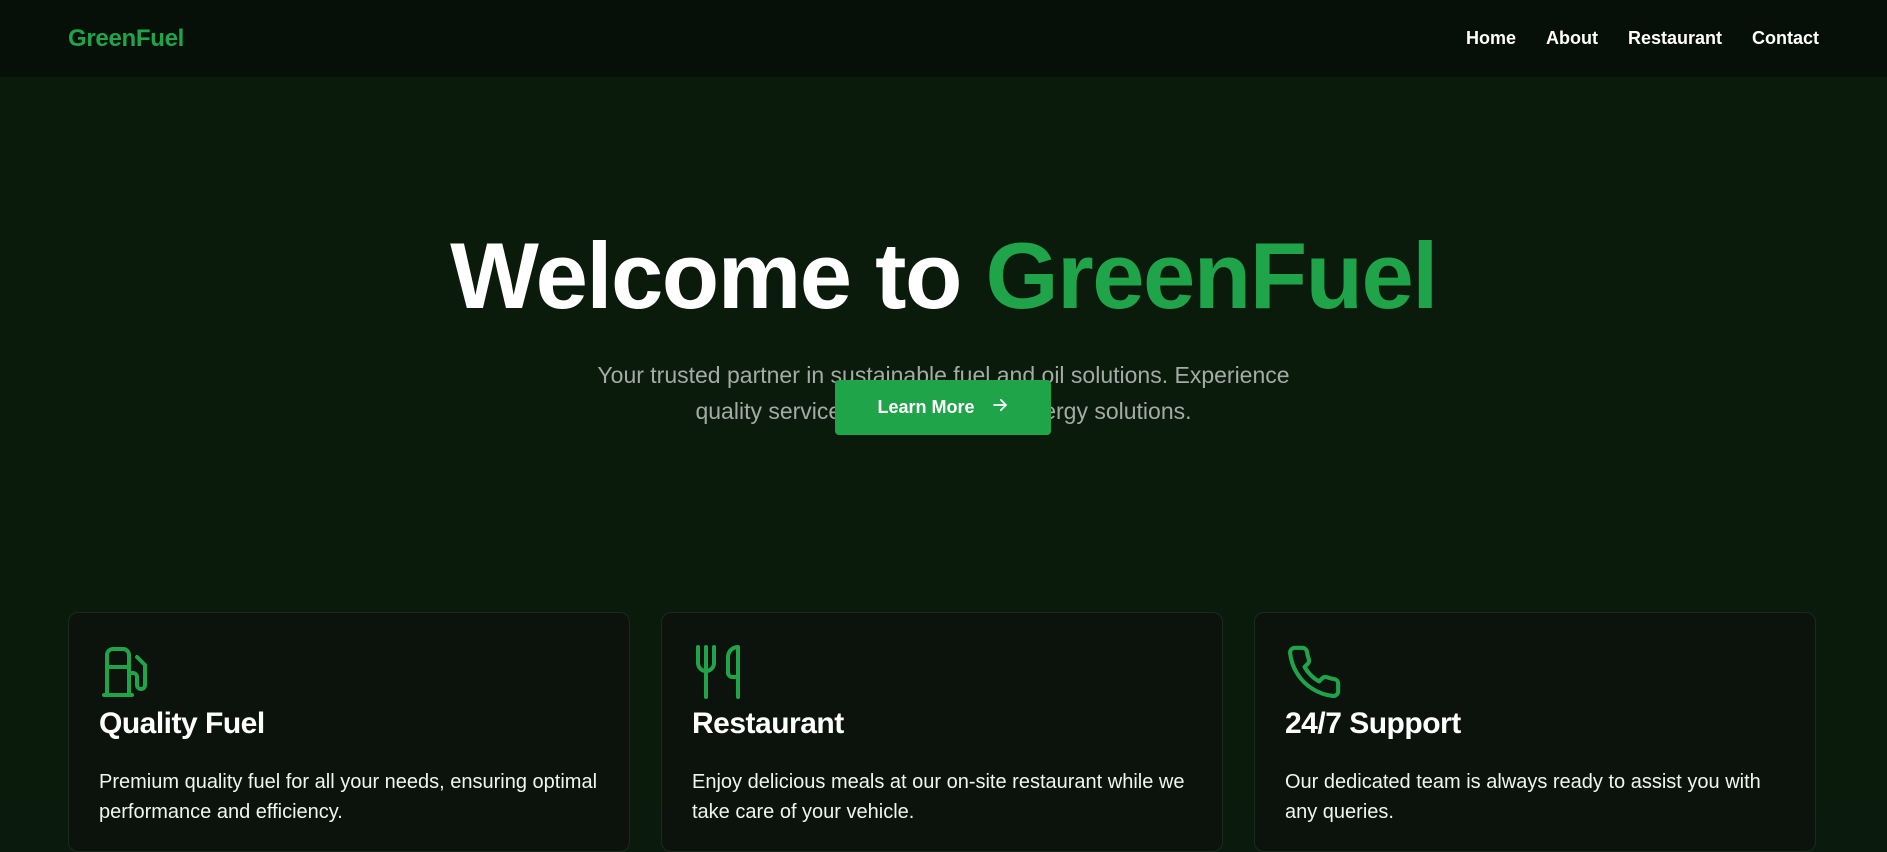 The image size is (1887, 852). What do you see at coordinates (1572, 38) in the screenshot?
I see `nav-link-about: About` at bounding box center [1572, 38].